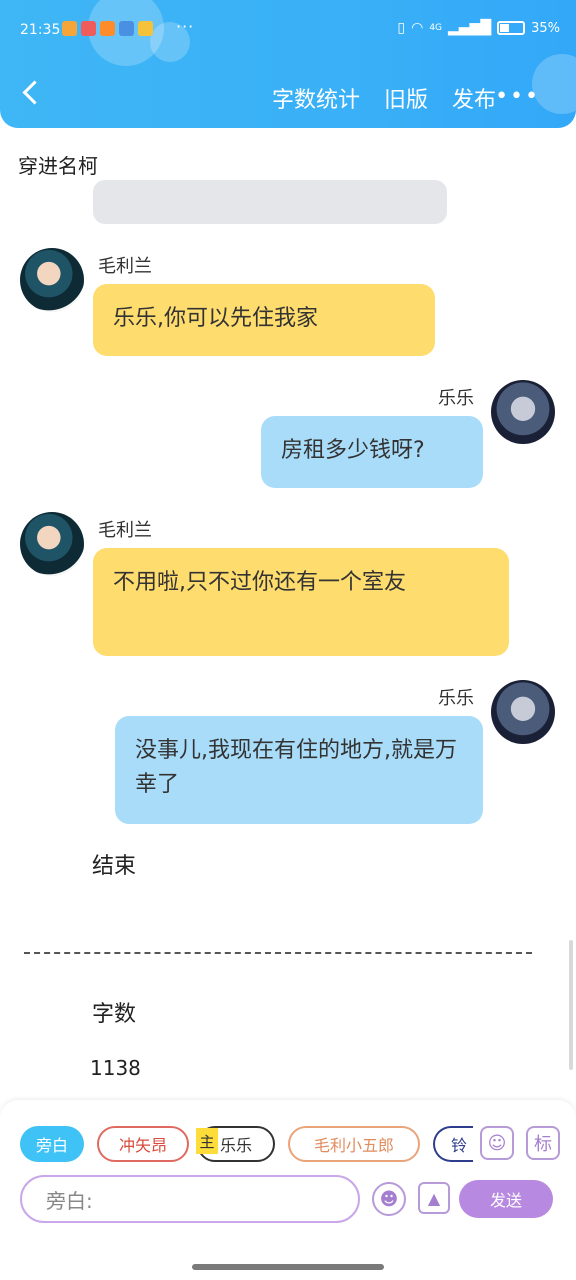 This screenshot has width=576, height=1280. Describe the element at coordinates (316, 98) in the screenshot. I see `word-count-button: 字数统计` at that location.